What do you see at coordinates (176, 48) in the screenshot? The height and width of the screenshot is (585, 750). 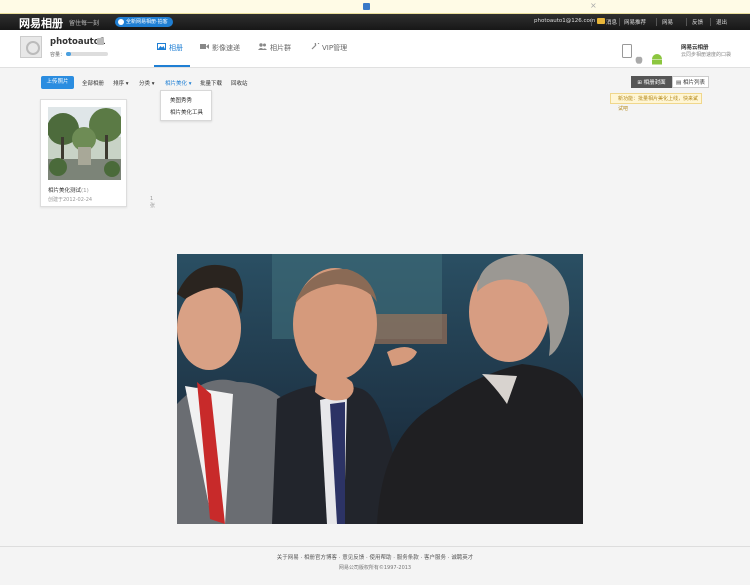 I see `tab-album: 相册` at bounding box center [176, 48].